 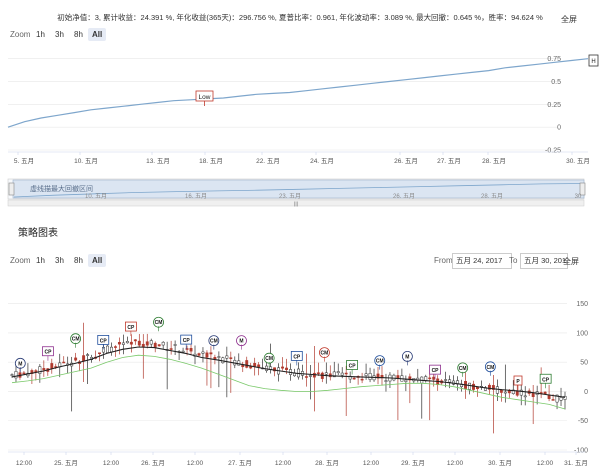 I want to click on zoom-3h-button-bottom: 3h, so click(x=59, y=260).